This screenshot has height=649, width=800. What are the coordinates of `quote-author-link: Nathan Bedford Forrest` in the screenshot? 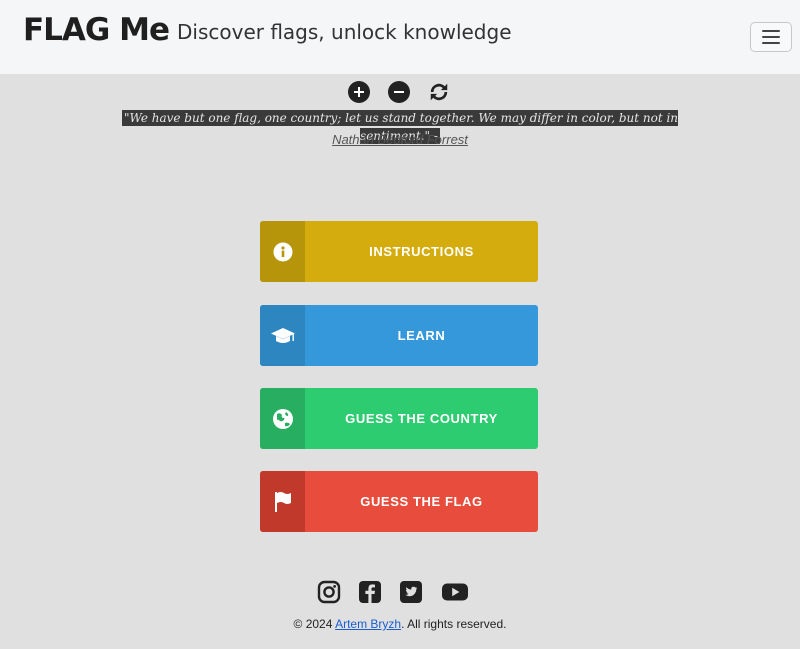 It's located at (400, 139).